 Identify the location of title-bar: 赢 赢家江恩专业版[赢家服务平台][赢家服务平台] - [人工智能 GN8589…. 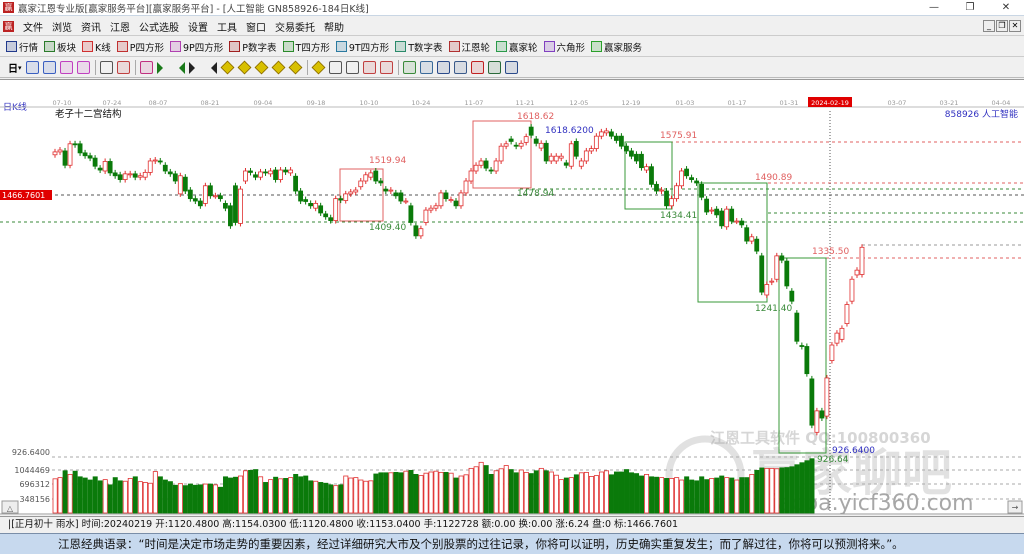
(512, 8).